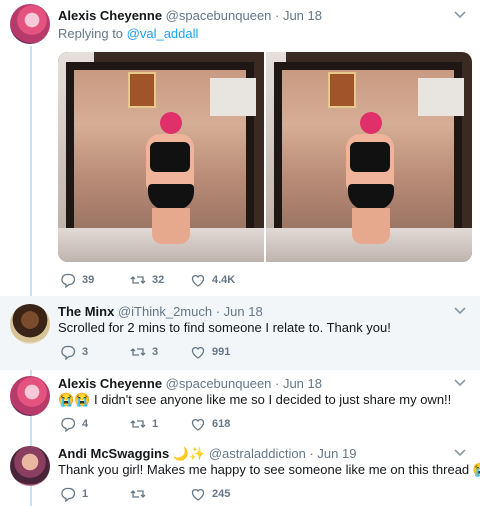 Image resolution: width=480 pixels, height=506 pixels. I want to click on reply-count: 3, so click(85, 352).